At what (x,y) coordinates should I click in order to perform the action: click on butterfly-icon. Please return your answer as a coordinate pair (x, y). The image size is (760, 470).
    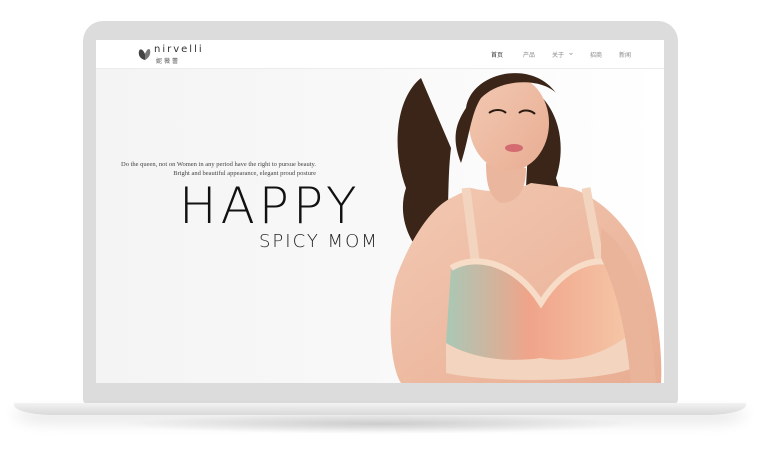
    Looking at the image, I should click on (145, 54).